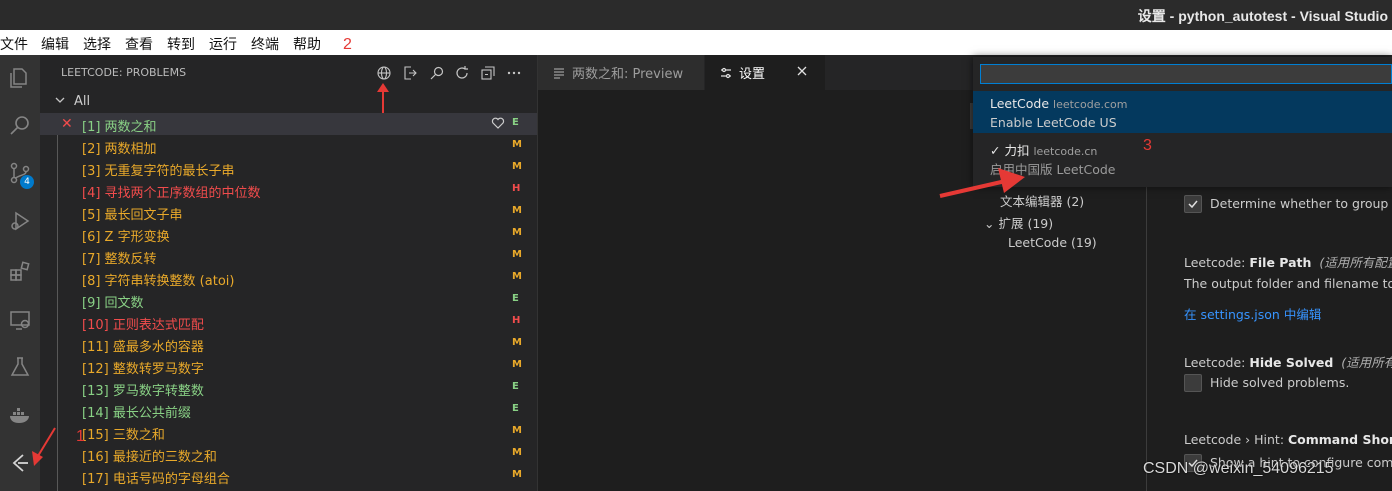 Image resolution: width=1392 pixels, height=491 pixels. Describe the element at coordinates (288, 278) in the screenshot. I see `problem-row: [8] 字符串转换整数 (atoi) M` at that location.